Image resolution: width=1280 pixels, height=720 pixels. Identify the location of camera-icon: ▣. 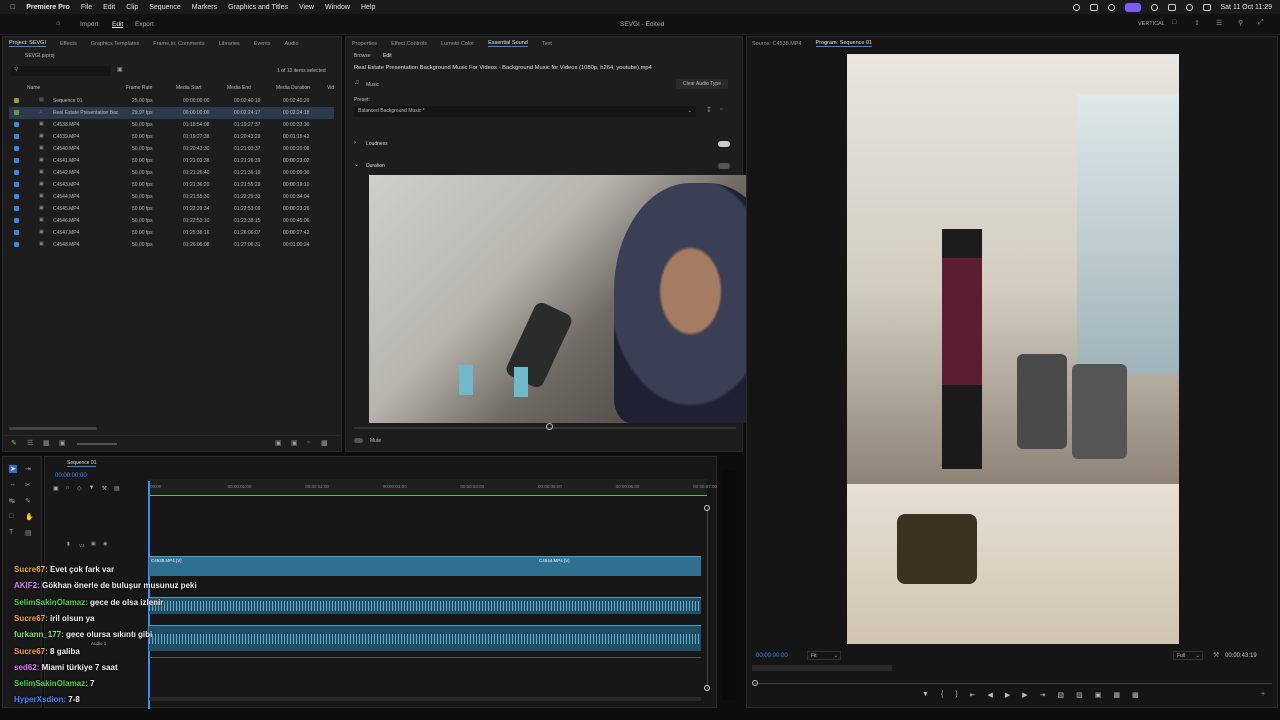
(1098, 697).